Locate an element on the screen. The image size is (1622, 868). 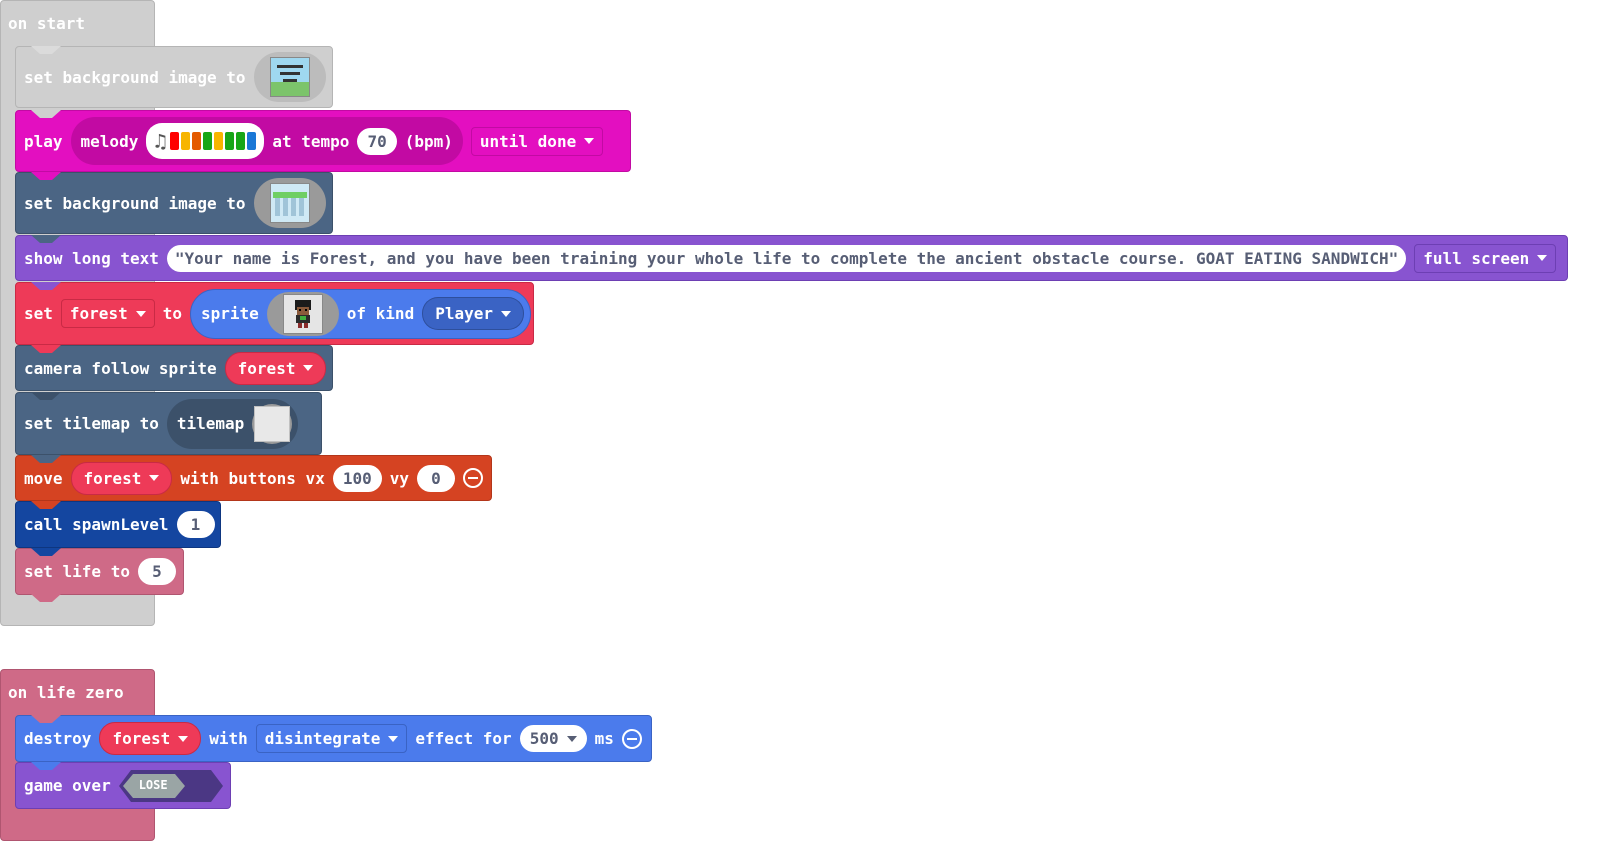
tilemap-image-icon is located at coordinates (272, 423).